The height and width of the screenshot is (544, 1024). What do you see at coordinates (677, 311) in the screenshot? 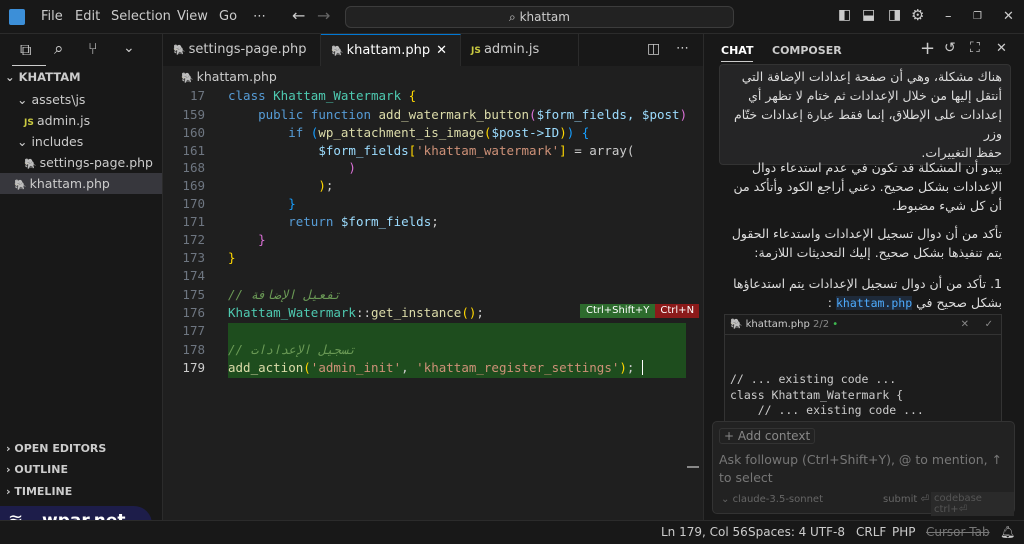
I see `reject-diff-button: Ctrl+N` at bounding box center [677, 311].